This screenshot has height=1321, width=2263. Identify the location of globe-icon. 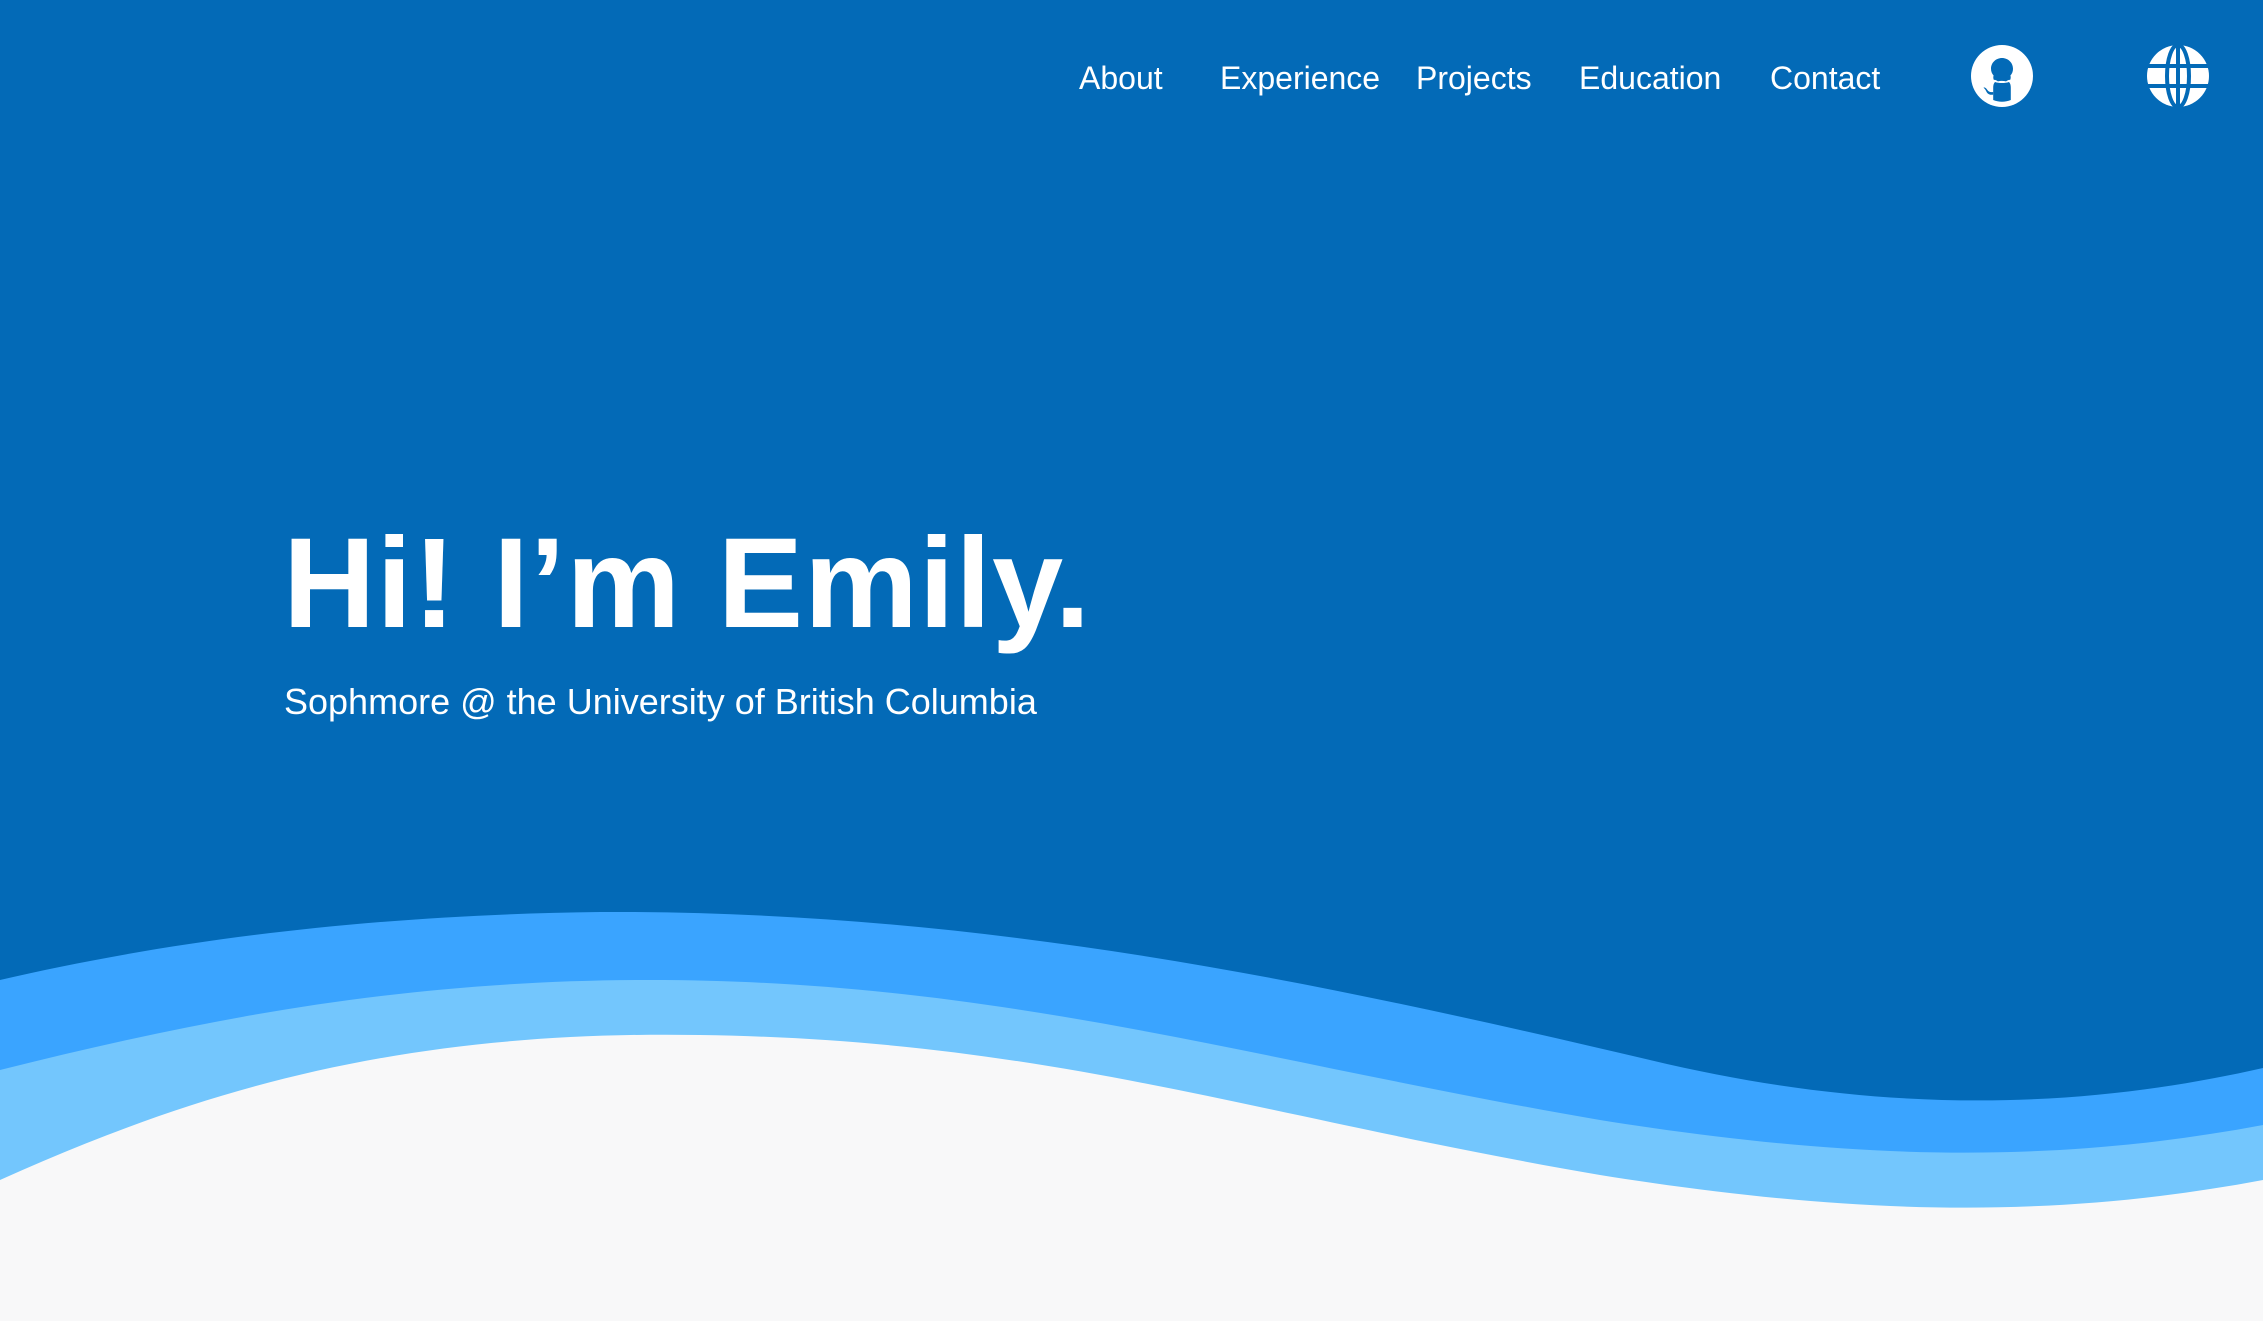
(2178, 76).